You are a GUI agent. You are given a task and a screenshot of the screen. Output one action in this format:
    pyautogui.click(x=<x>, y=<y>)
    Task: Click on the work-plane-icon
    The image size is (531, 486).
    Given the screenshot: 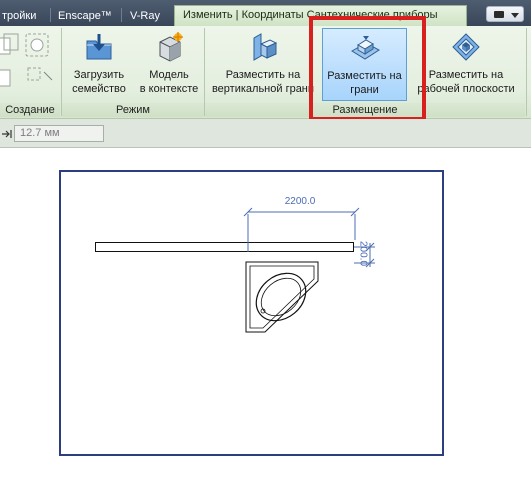 What is the action you would take?
    pyautogui.click(x=466, y=47)
    